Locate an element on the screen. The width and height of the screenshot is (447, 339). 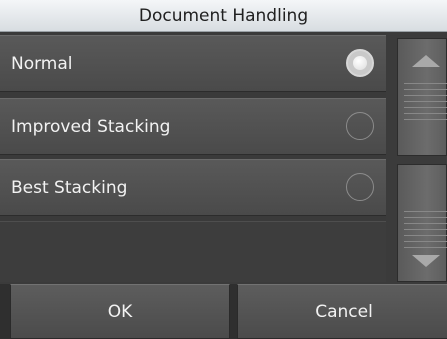
ok-button: OK is located at coordinates (120, 311).